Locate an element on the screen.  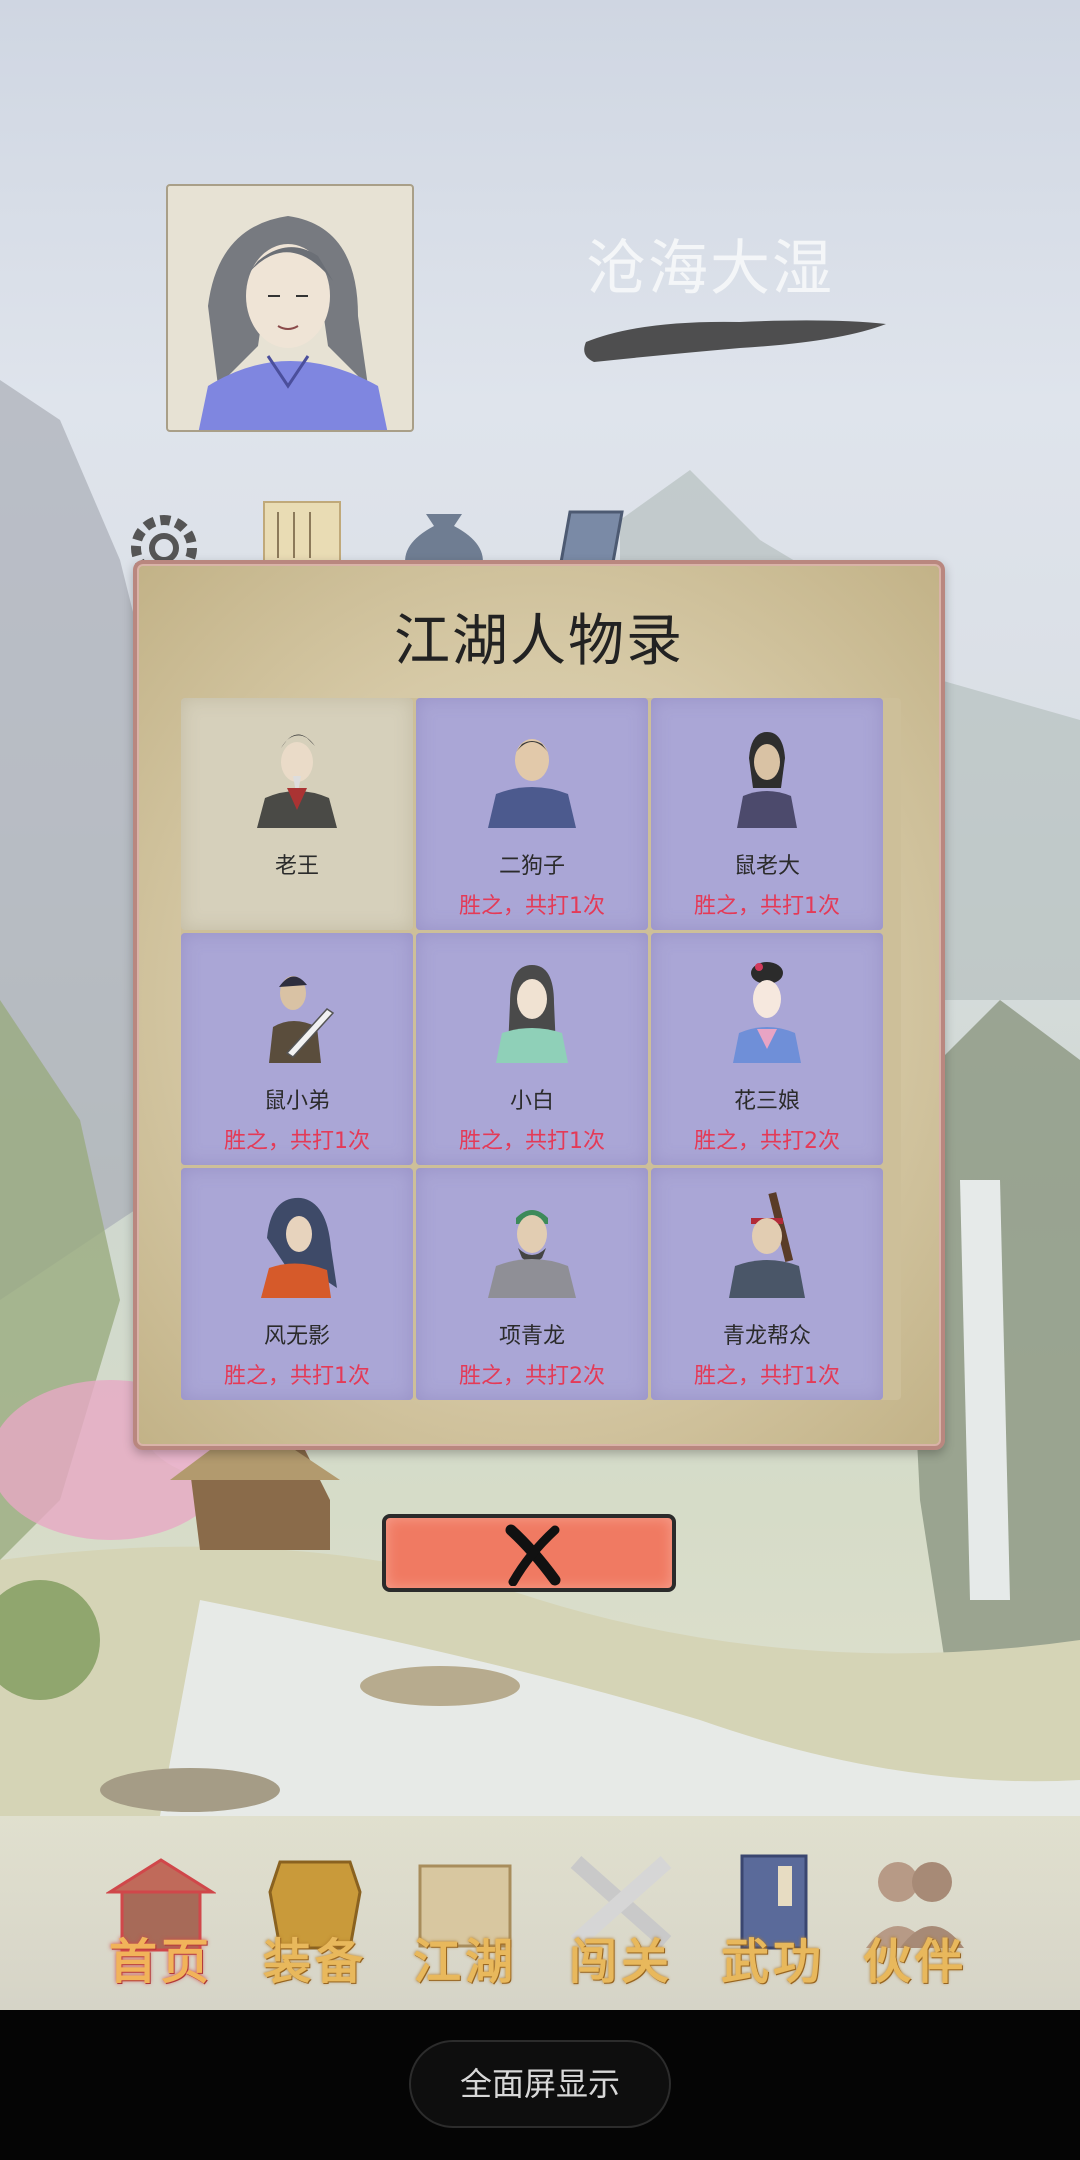
nav-label: 伙伴 is located at coordinates (914, 1962).